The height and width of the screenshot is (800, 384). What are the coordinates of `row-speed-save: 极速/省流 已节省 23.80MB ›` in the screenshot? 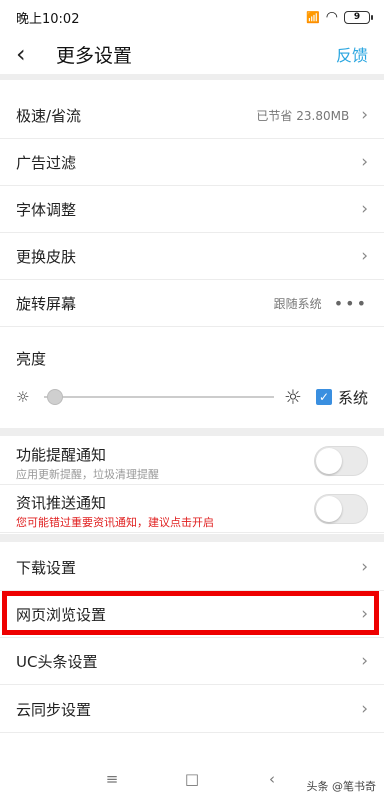 It's located at (192, 115).